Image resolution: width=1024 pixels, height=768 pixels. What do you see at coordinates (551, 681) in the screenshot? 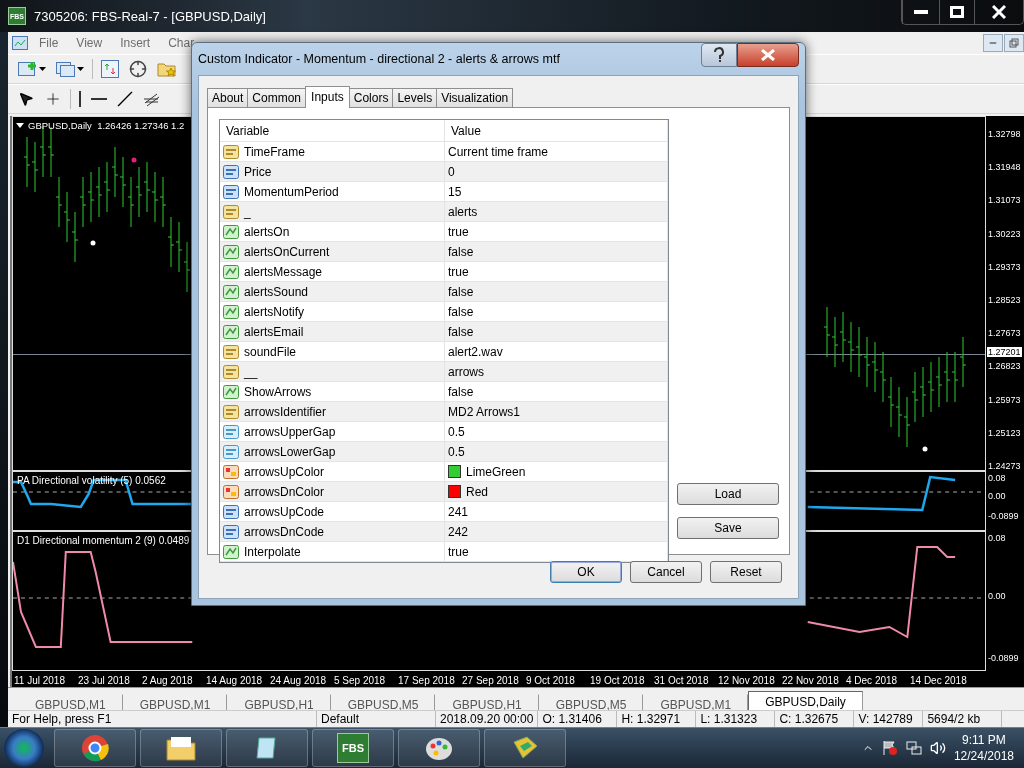
I see `date-label: 9 Oct 2018` at bounding box center [551, 681].